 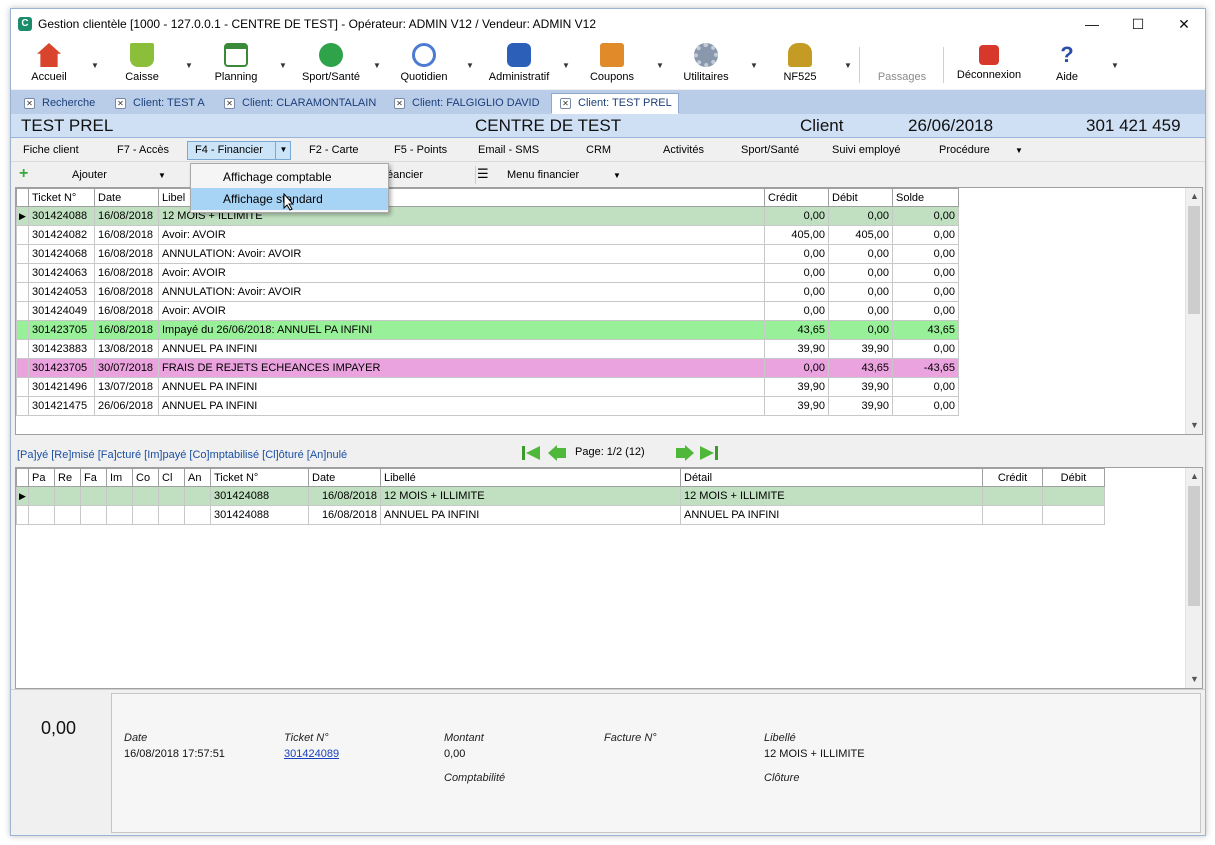 What do you see at coordinates (1193, 311) in the screenshot?
I see `transactions-scrollbar: ▲ ▼` at bounding box center [1193, 311].